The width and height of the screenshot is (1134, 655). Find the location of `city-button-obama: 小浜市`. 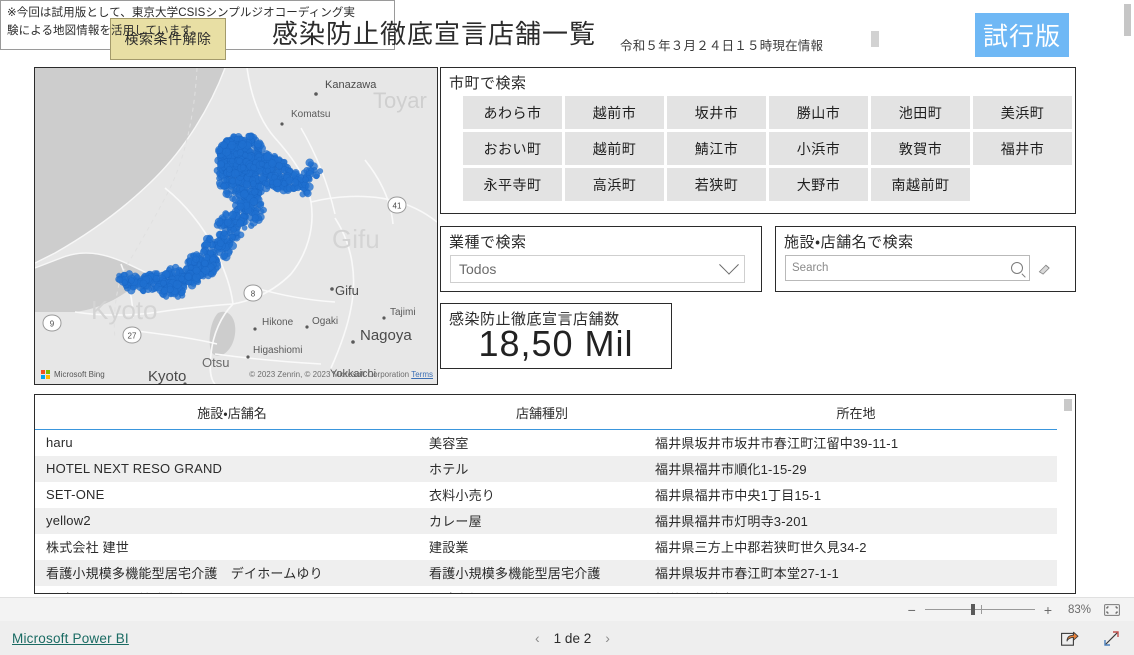

city-button-obama: 小浜市 is located at coordinates (818, 148).